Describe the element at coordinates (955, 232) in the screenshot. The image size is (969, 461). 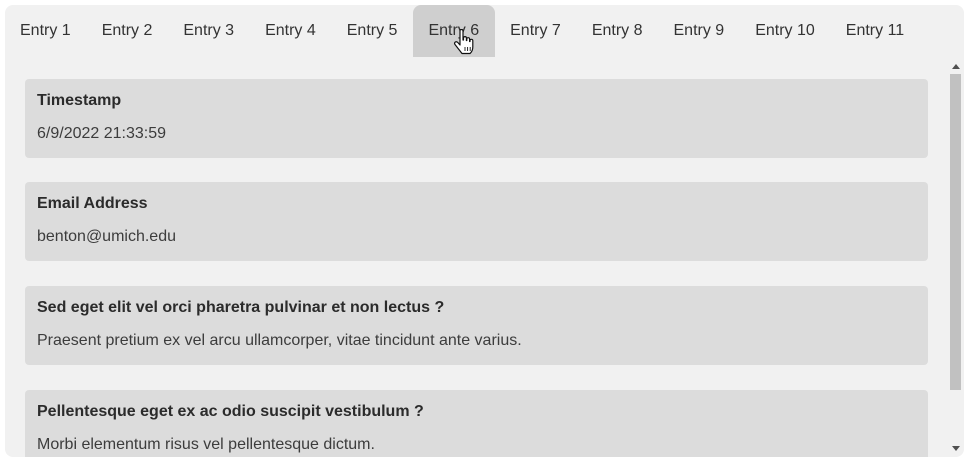
I see `scrollbar-thumb` at that location.